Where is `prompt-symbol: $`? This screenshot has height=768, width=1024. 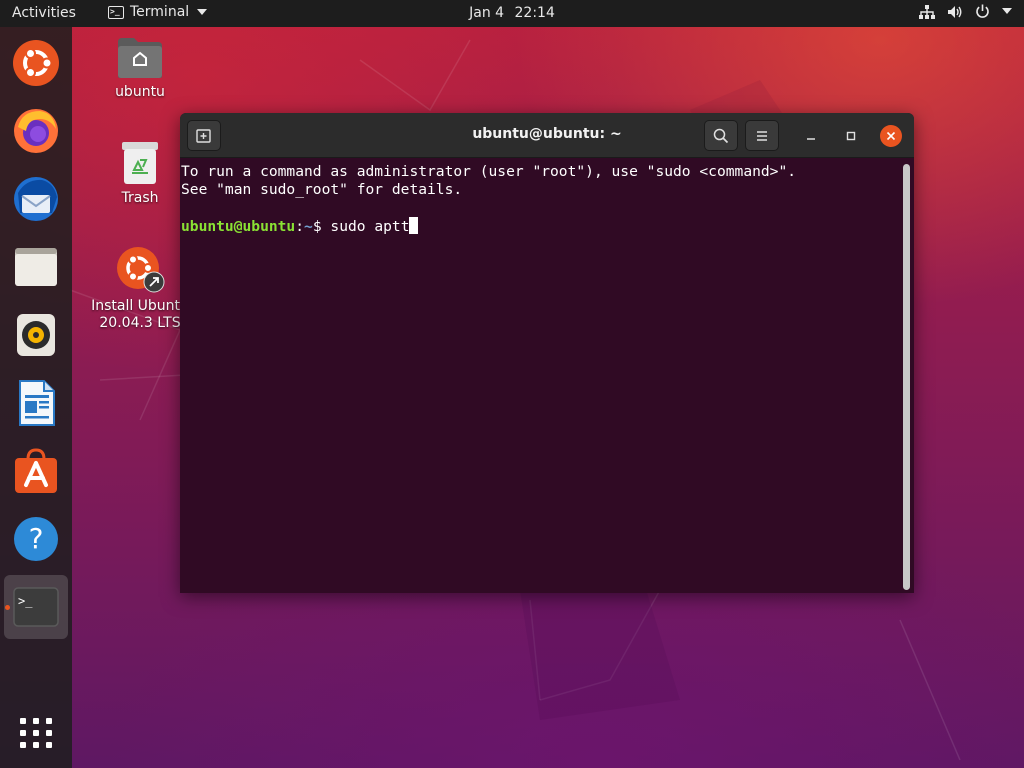
prompt-symbol: $ is located at coordinates (321, 226).